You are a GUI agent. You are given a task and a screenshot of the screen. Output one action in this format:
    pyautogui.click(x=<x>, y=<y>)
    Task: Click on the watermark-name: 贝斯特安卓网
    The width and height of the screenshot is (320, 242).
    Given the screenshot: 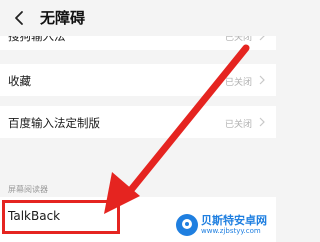 What is the action you would take?
    pyautogui.click(x=234, y=220)
    